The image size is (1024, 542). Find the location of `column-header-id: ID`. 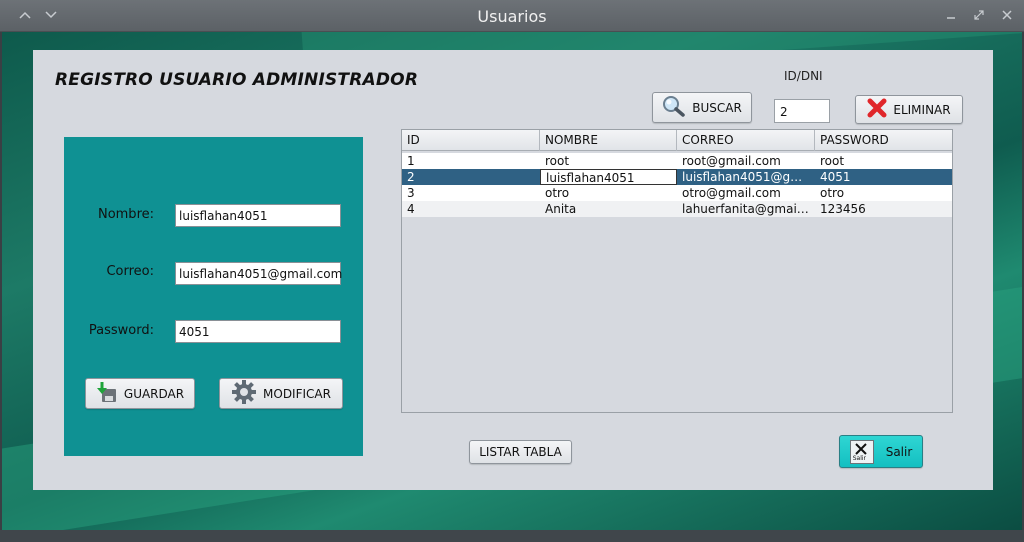

column-header-id: ID is located at coordinates (471, 140).